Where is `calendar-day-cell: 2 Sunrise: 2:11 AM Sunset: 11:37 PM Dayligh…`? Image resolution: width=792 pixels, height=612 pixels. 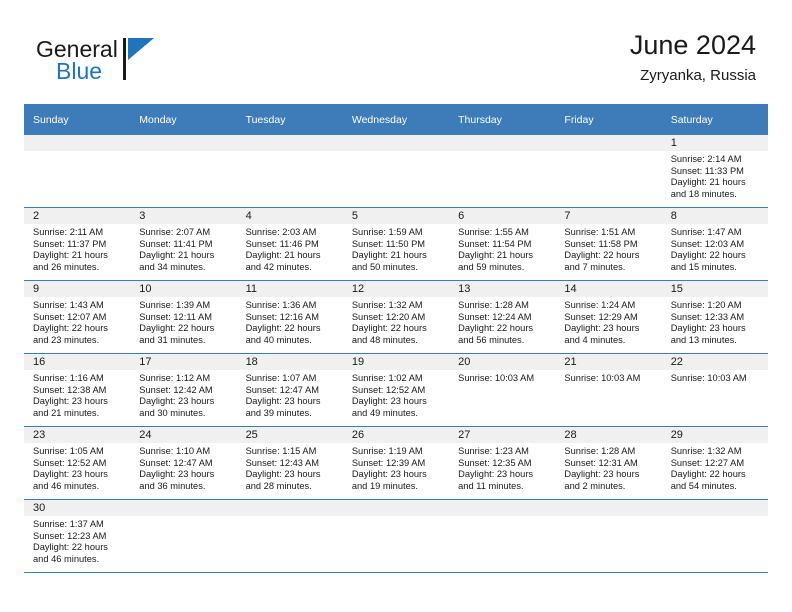 calendar-day-cell: 2 Sunrise: 2:11 AM Sunset: 11:37 PM Dayligh… is located at coordinates (77, 244).